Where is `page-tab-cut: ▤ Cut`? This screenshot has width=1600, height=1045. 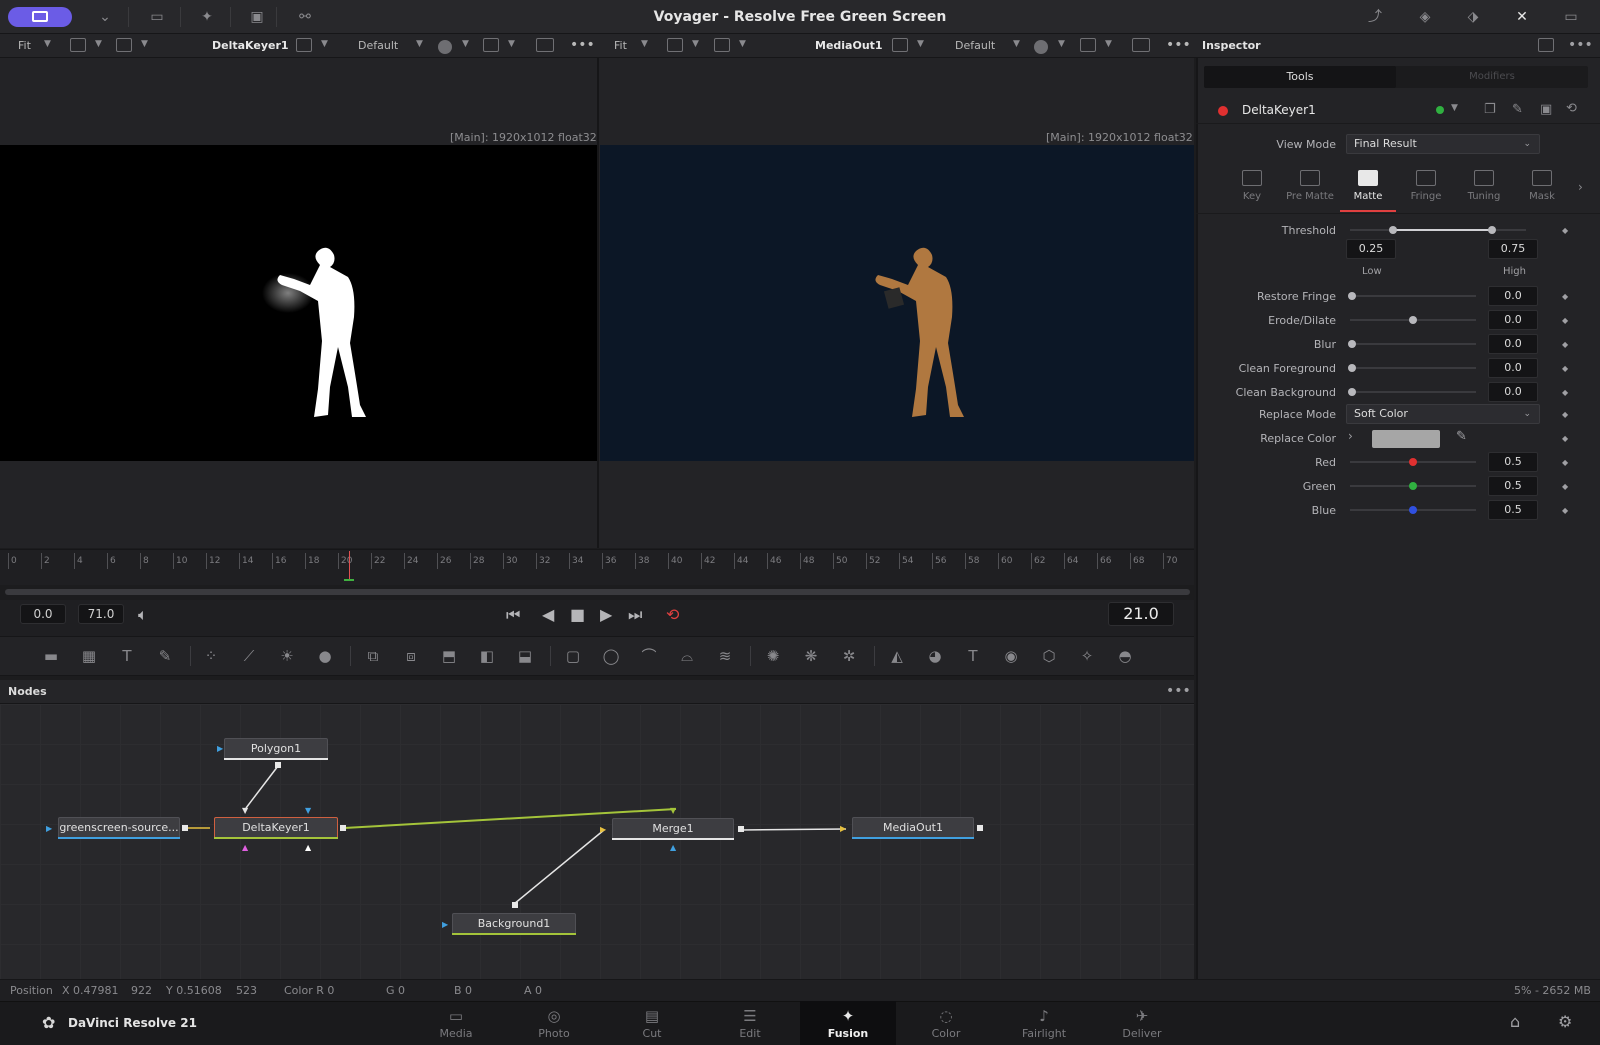 page-tab-cut: ▤ Cut is located at coordinates (652, 1023).